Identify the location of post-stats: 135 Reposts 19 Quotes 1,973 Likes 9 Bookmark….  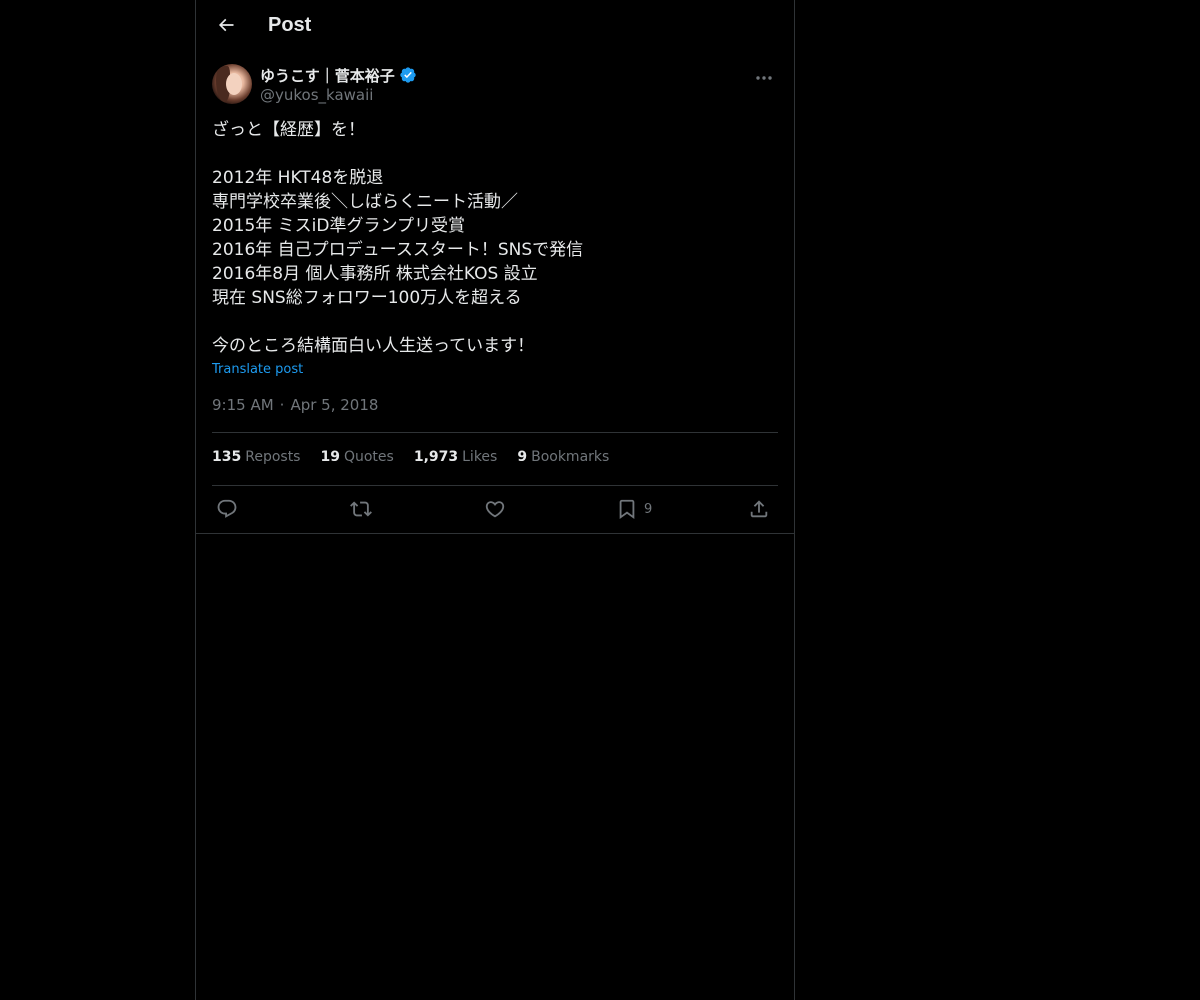
(410, 460).